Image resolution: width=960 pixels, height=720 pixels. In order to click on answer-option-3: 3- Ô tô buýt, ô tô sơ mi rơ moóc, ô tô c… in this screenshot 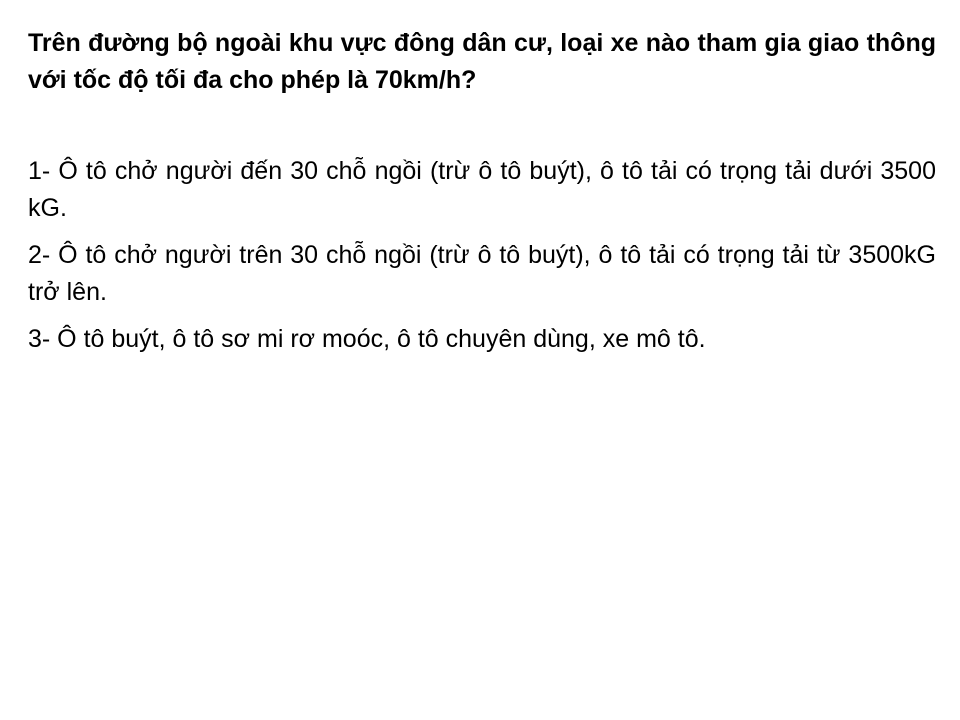, I will do `click(367, 339)`.